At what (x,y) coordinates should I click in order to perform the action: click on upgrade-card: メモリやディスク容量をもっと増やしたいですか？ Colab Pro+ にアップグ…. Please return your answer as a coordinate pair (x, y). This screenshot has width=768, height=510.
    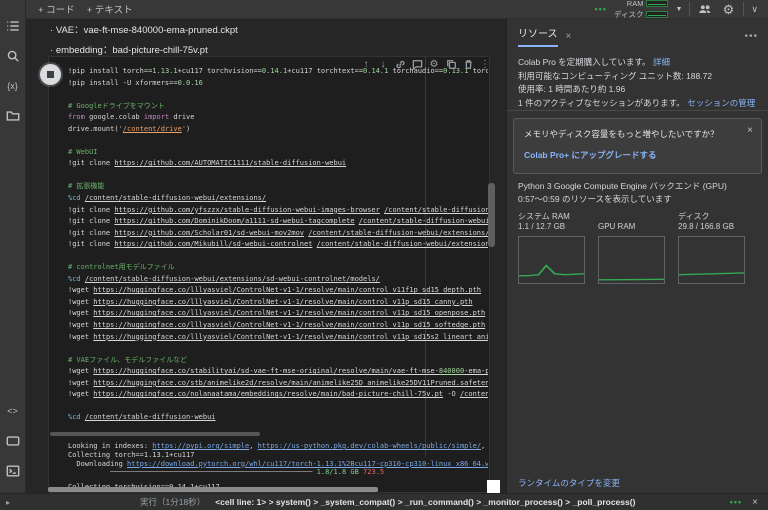
    Looking at the image, I should click on (637, 146).